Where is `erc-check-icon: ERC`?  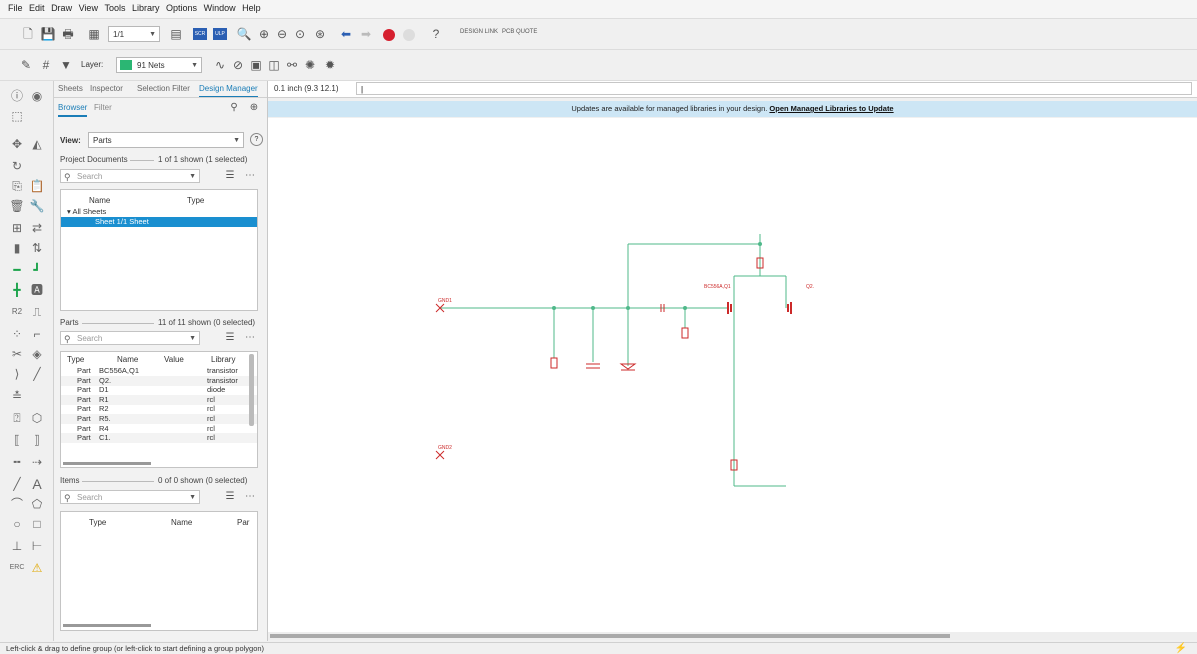 erc-check-icon: ERC is located at coordinates (17, 568).